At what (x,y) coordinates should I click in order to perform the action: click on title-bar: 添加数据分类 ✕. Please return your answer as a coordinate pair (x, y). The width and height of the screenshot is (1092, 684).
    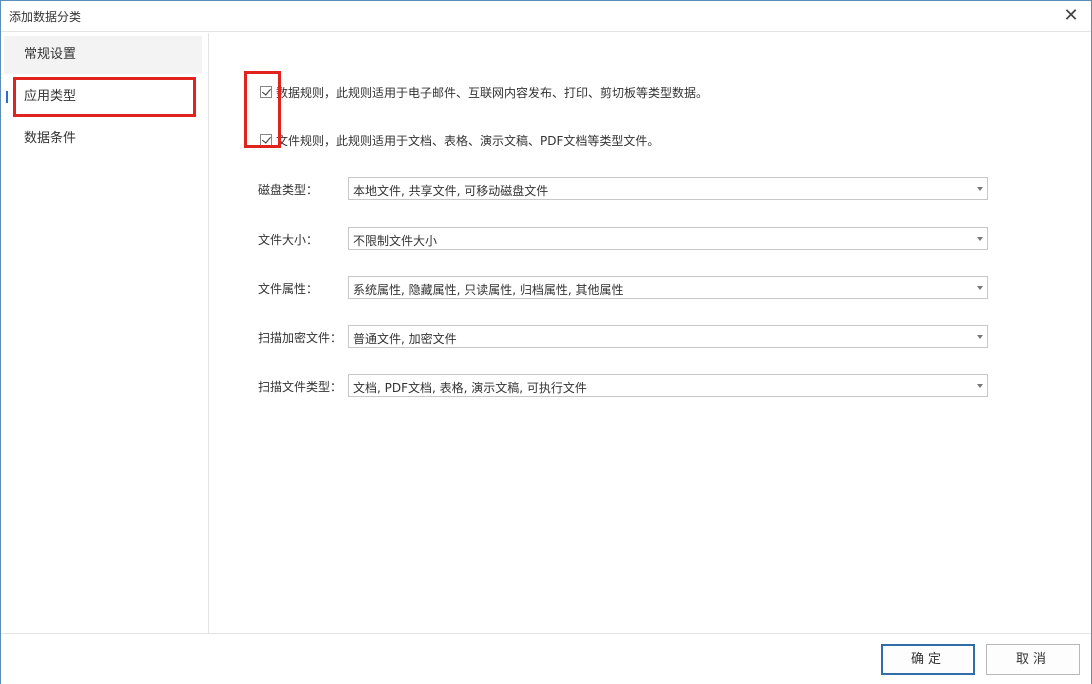
    Looking at the image, I should click on (546, 16).